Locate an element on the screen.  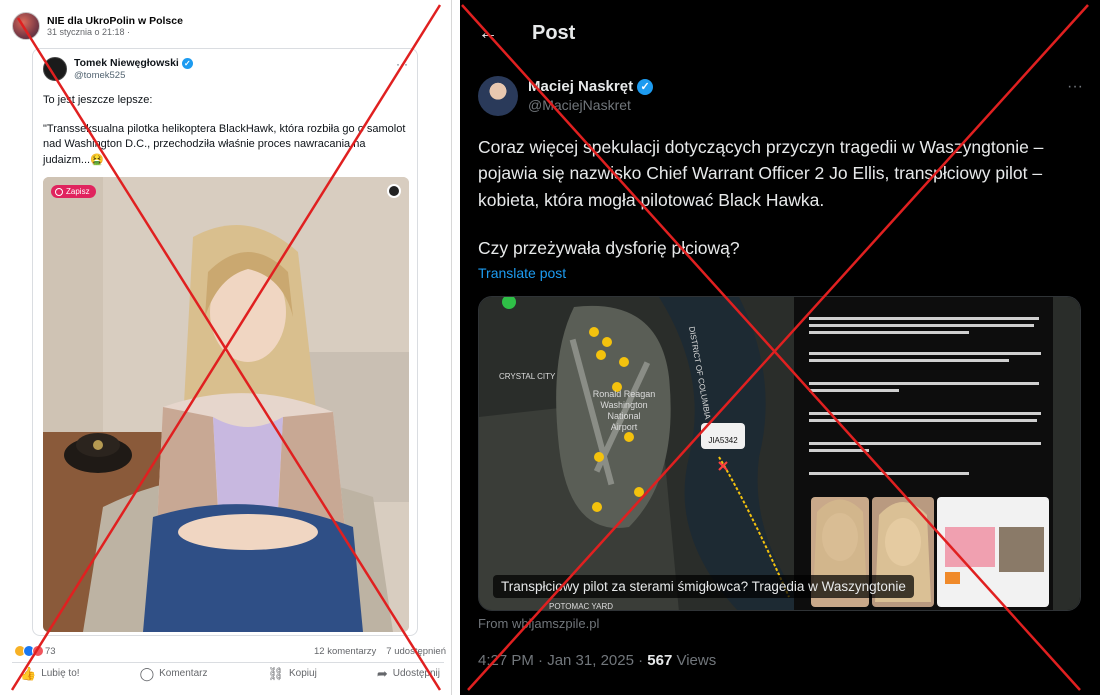
share-button: ➦ Udostępnij is located at coordinates (408, 673).